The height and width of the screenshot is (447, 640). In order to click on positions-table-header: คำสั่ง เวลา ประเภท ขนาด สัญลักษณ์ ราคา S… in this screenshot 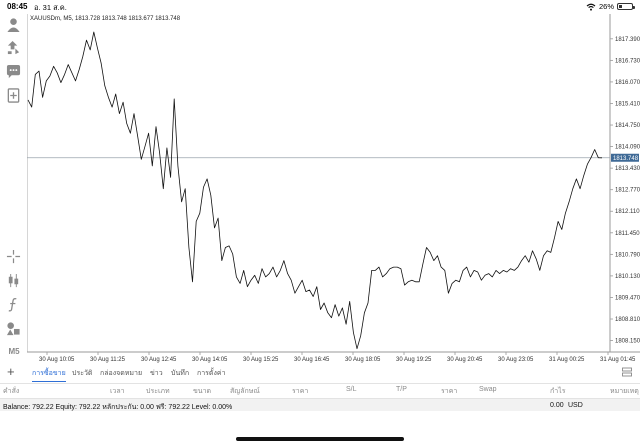, I will do `click(320, 389)`.